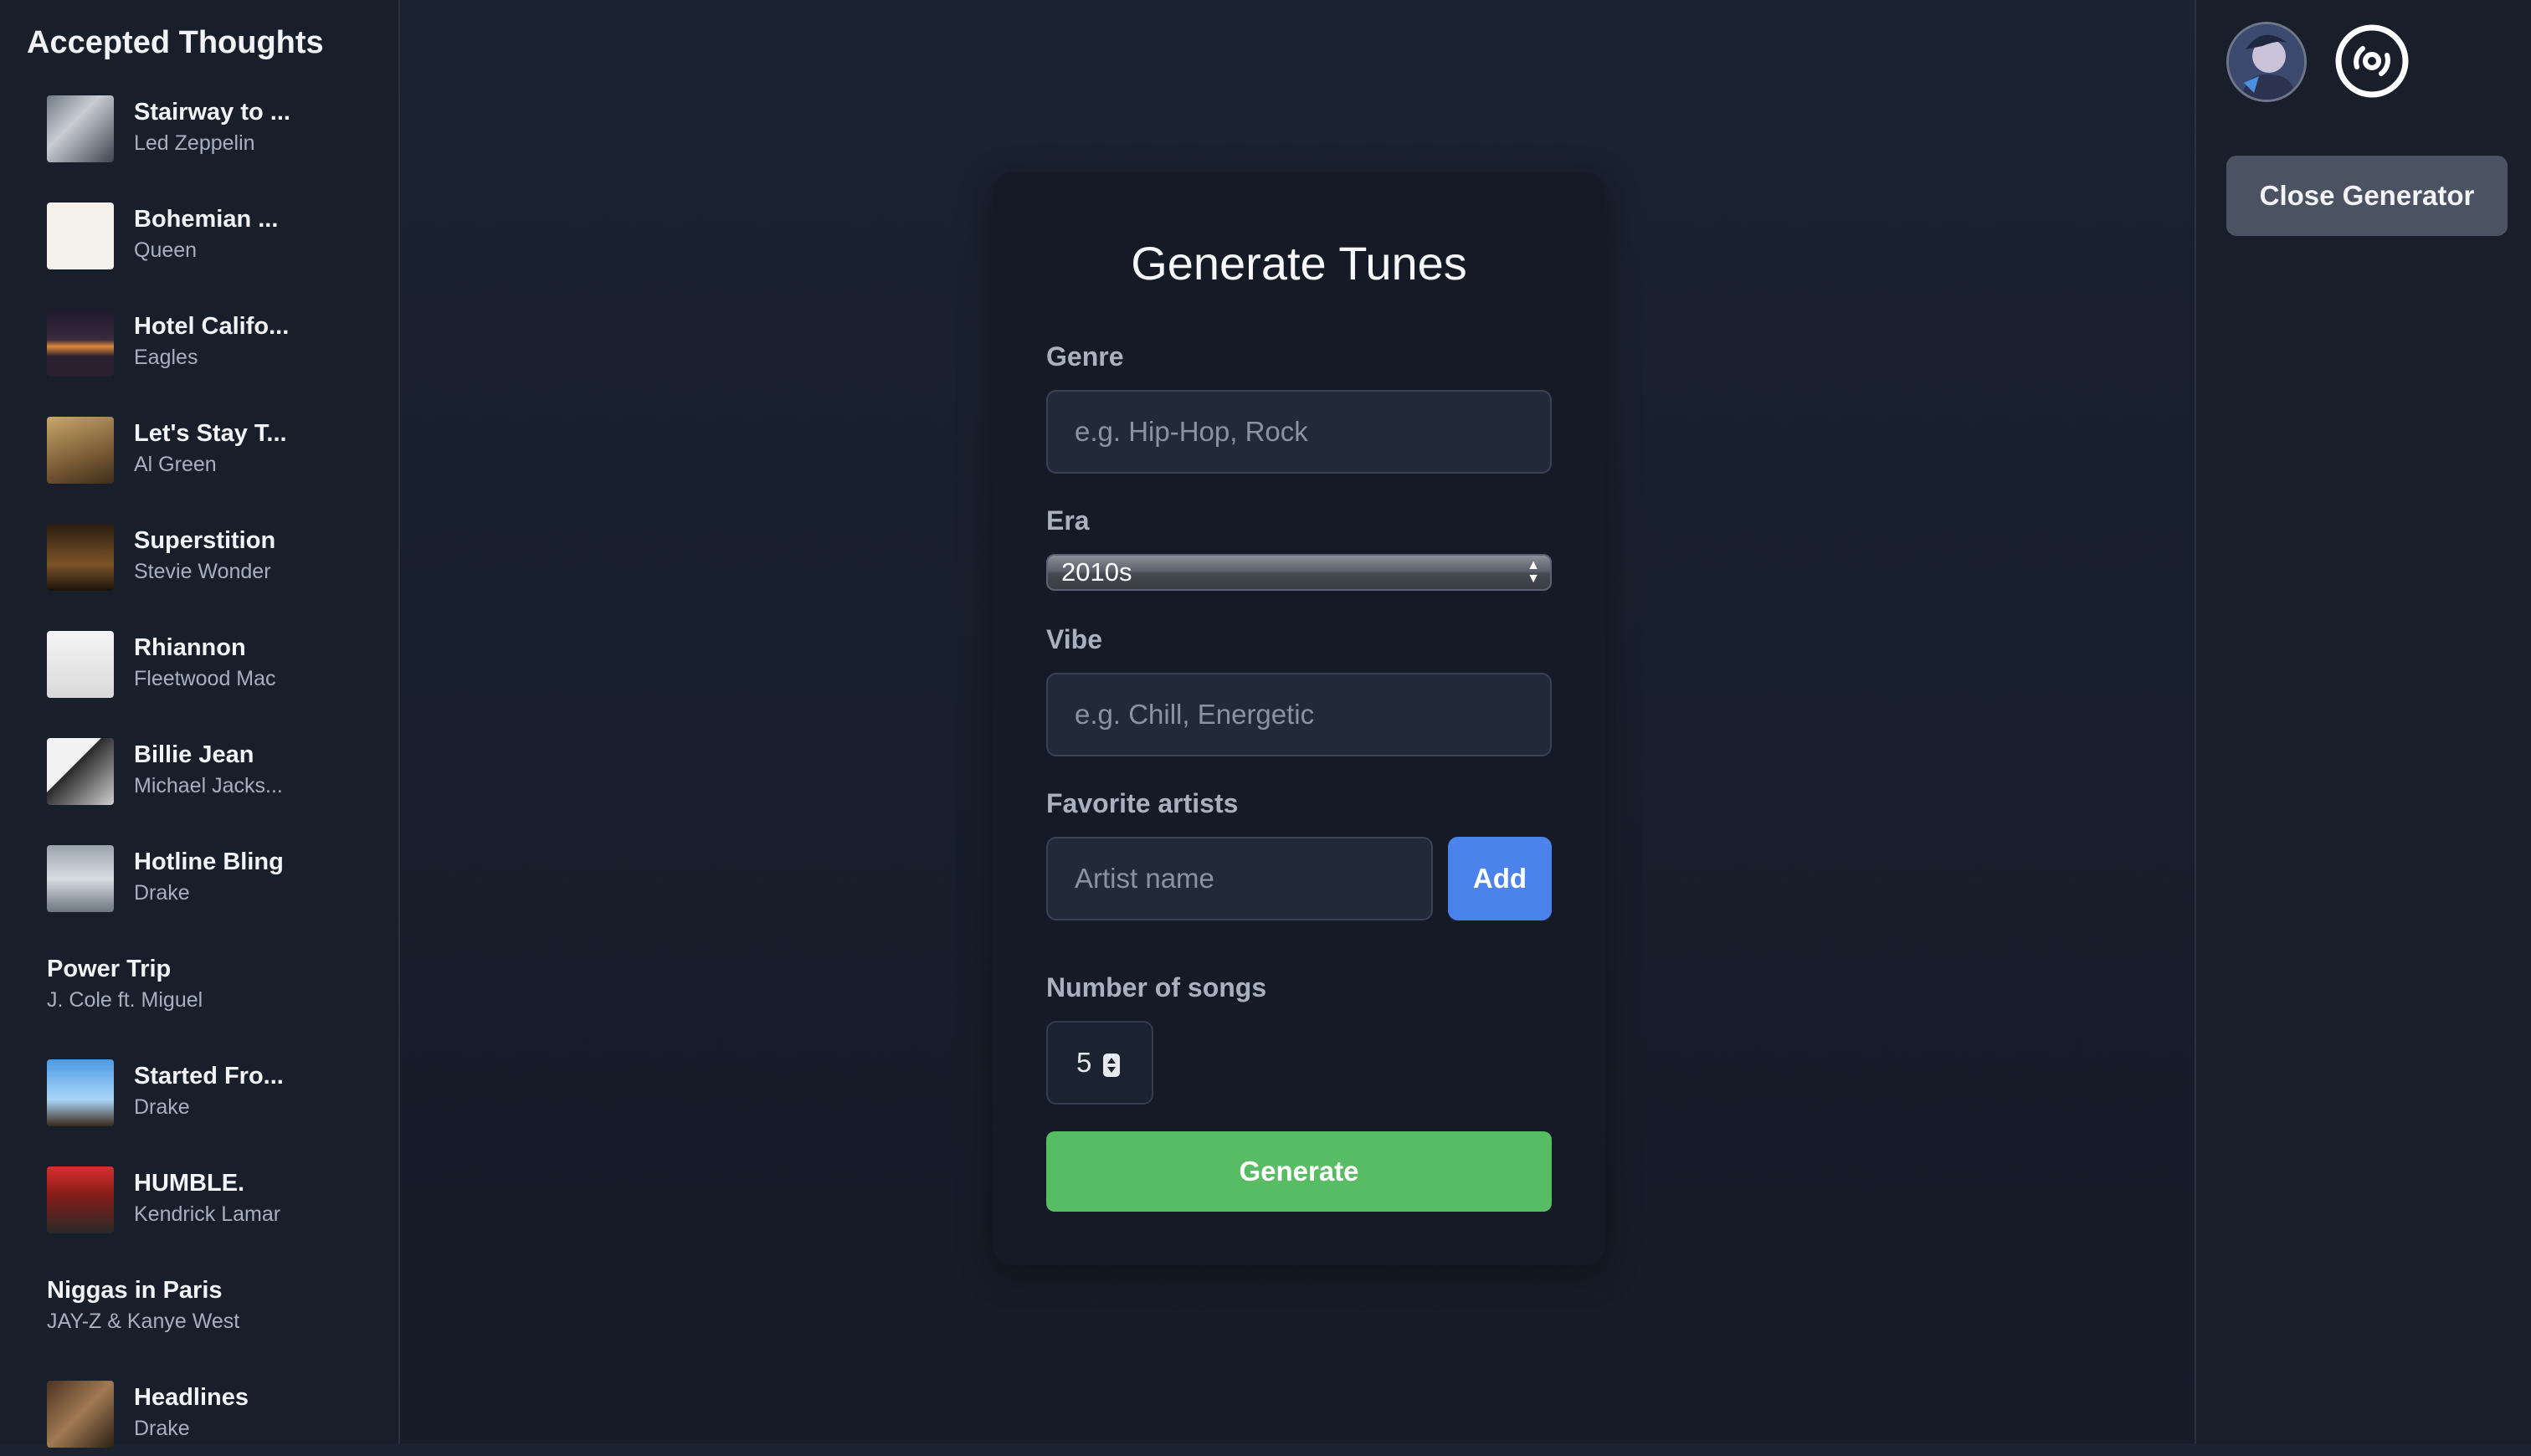  What do you see at coordinates (206, 234) in the screenshot?
I see `song-text: Bohemian ... Queen` at bounding box center [206, 234].